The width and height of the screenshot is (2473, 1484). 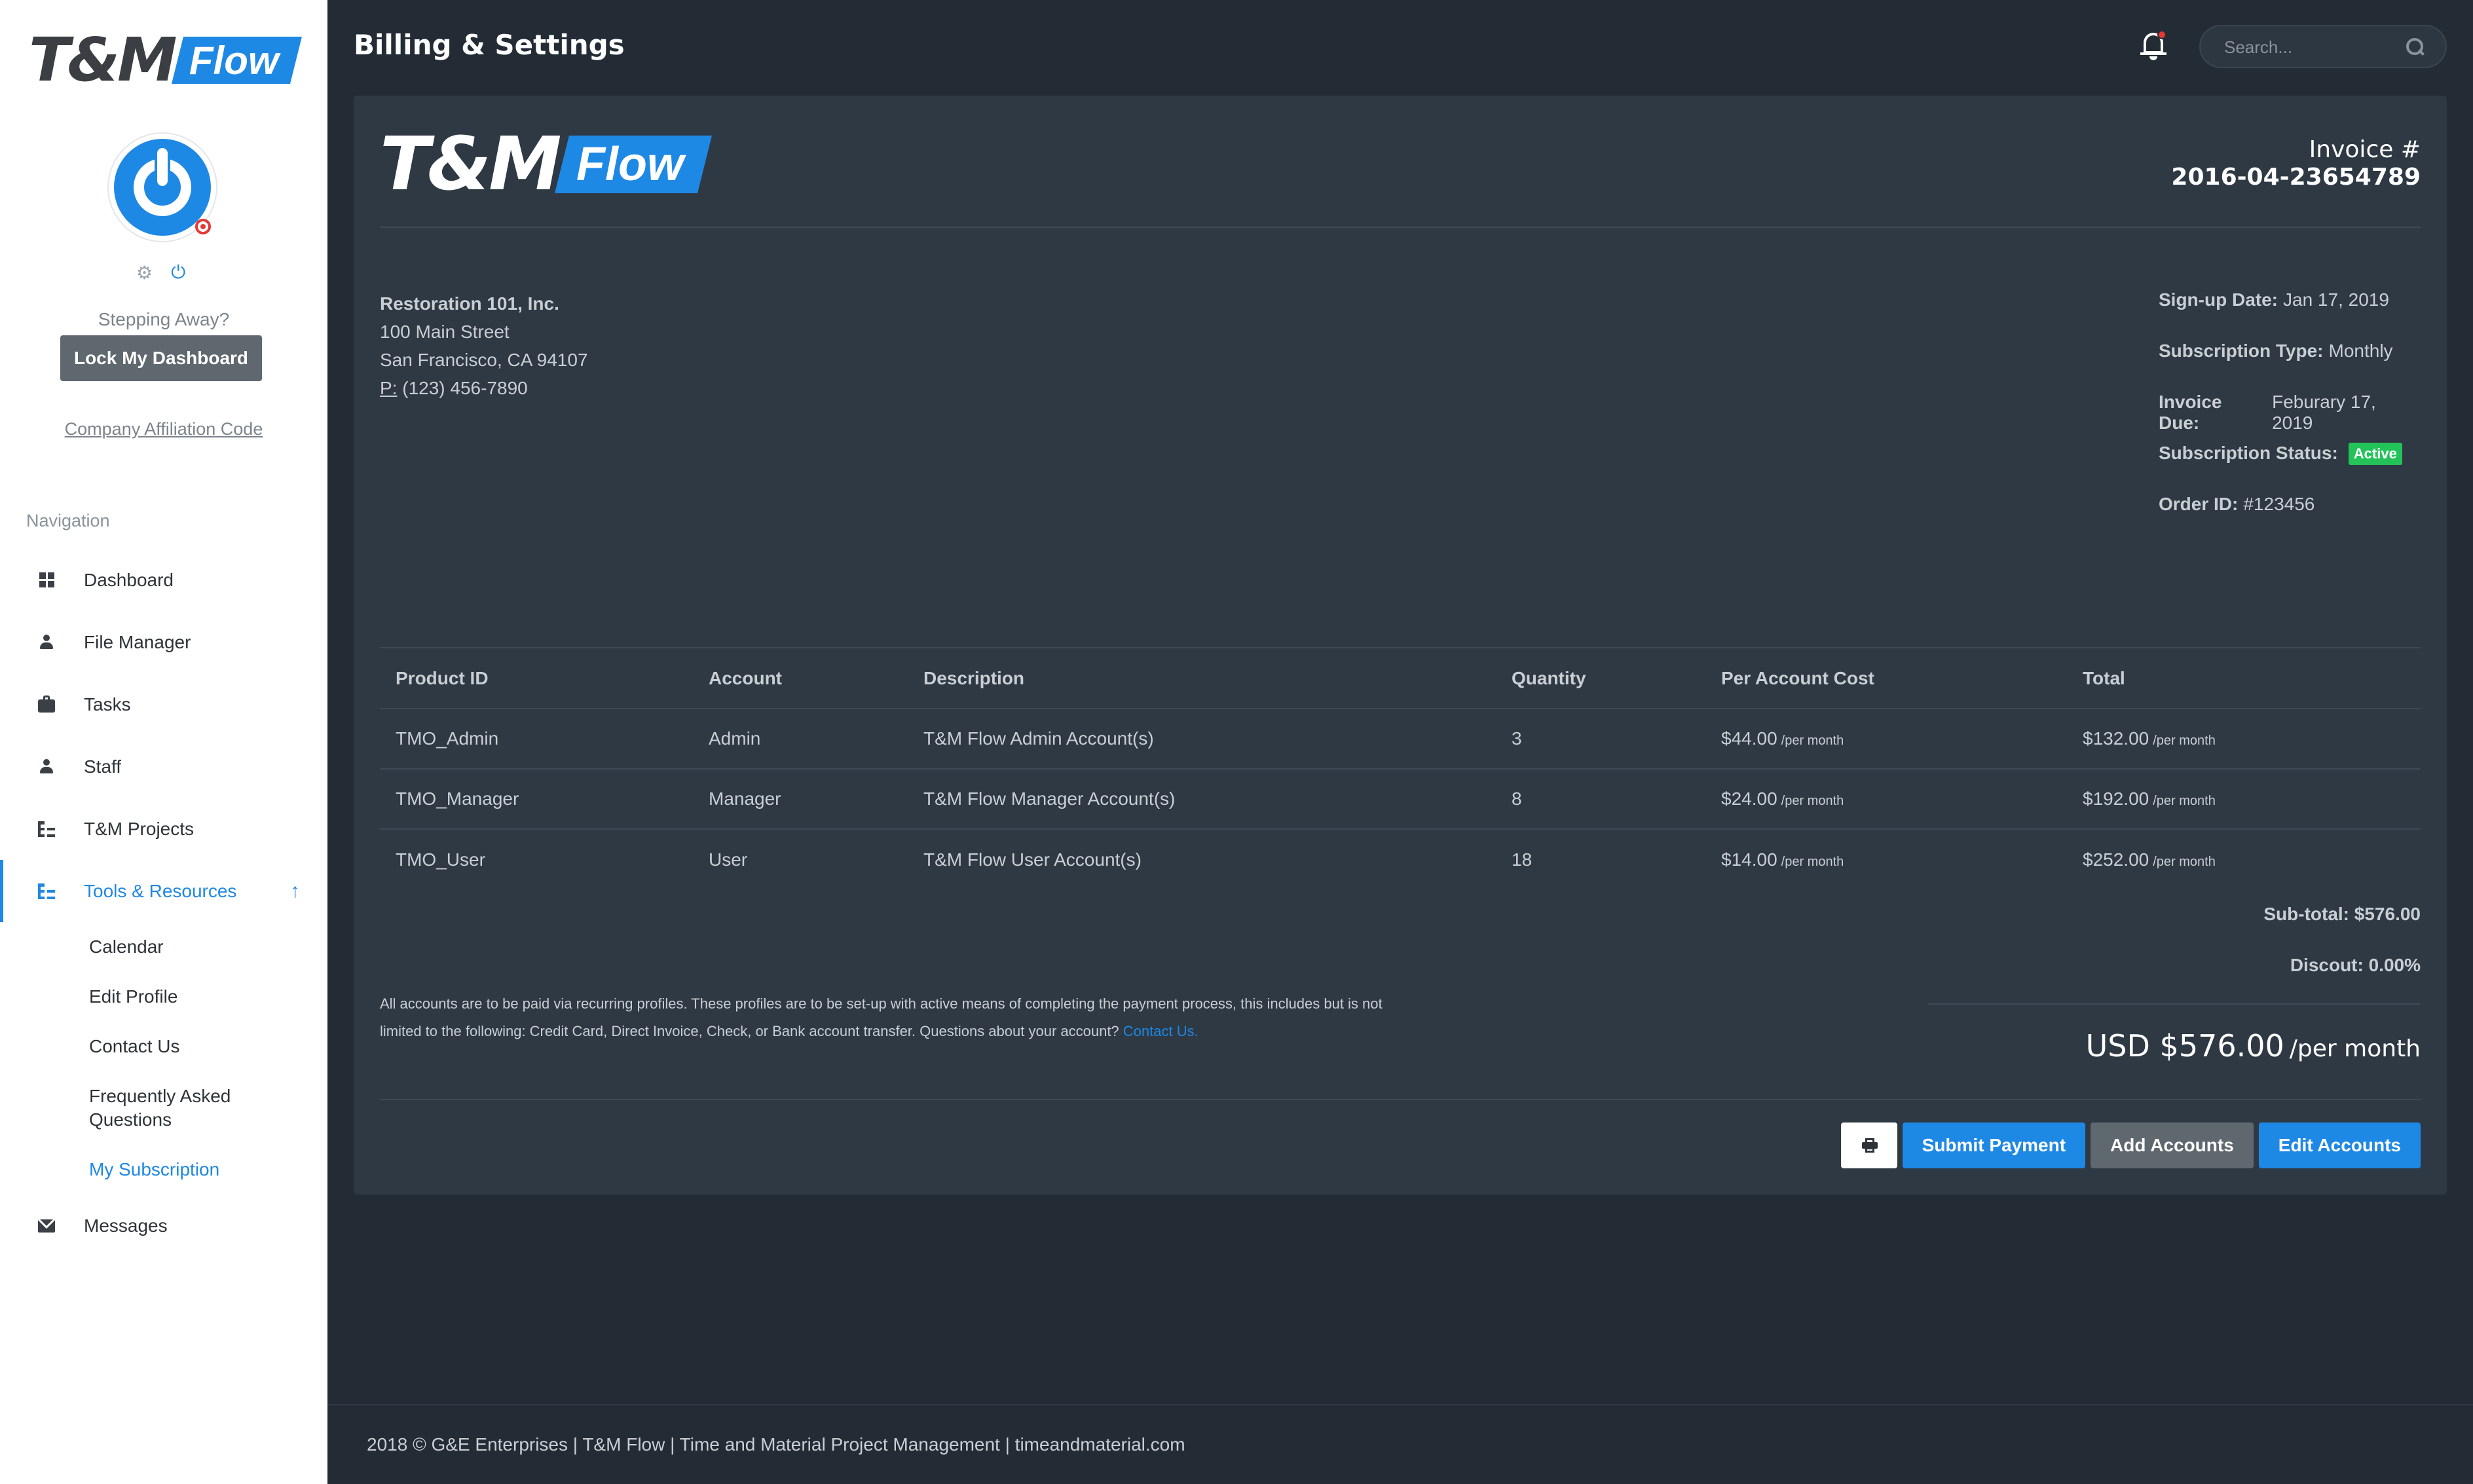 I want to click on meta-value: Monthly, so click(x=2360, y=351).